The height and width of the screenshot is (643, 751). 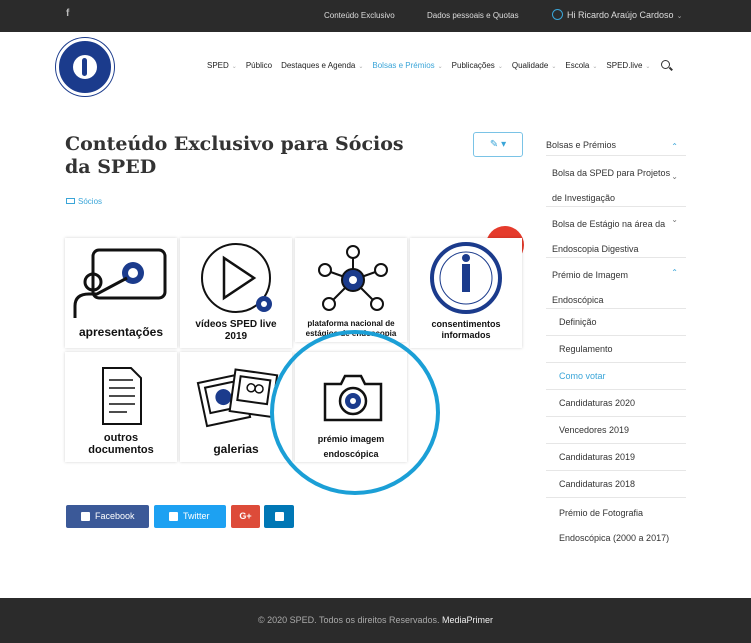 What do you see at coordinates (628, 65) in the screenshot?
I see `nav-item-sped-live: SPED.live ⌄` at bounding box center [628, 65].